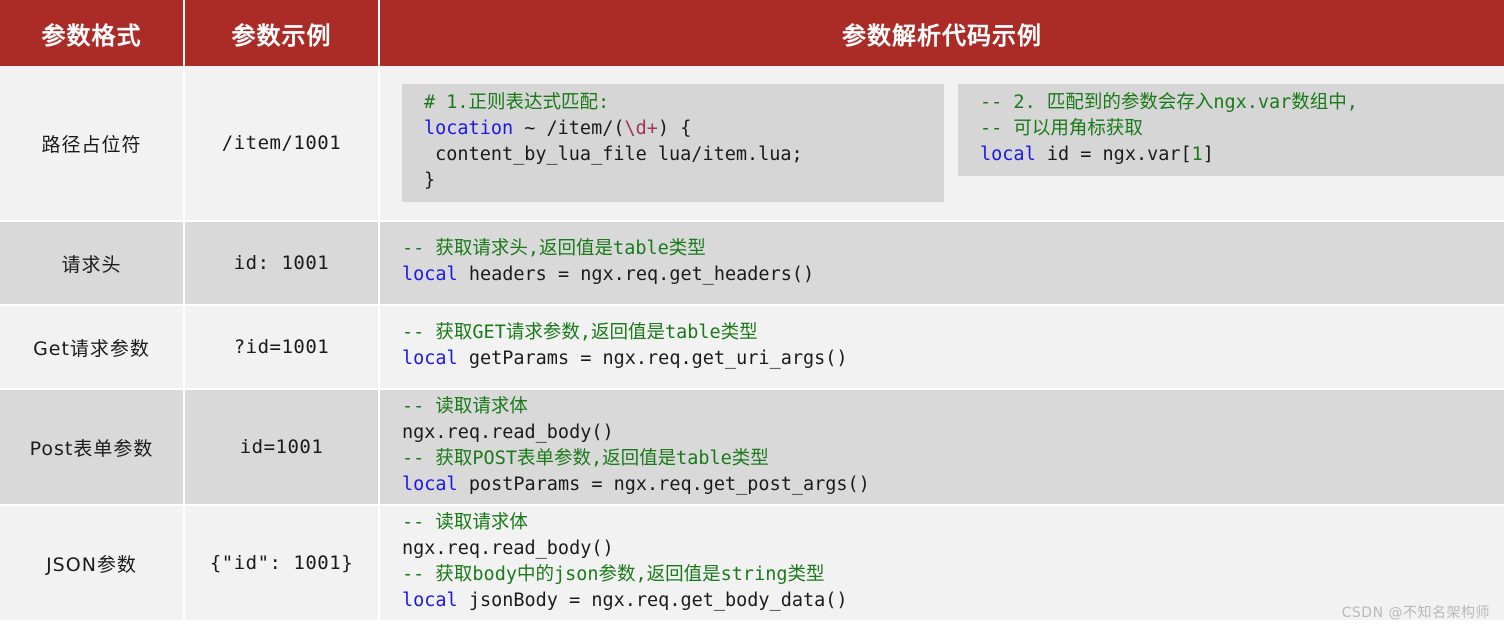 This screenshot has width=1504, height=629. I want to click on code-token-plain: postParams = ngx.req.get_post_args(), so click(663, 484).